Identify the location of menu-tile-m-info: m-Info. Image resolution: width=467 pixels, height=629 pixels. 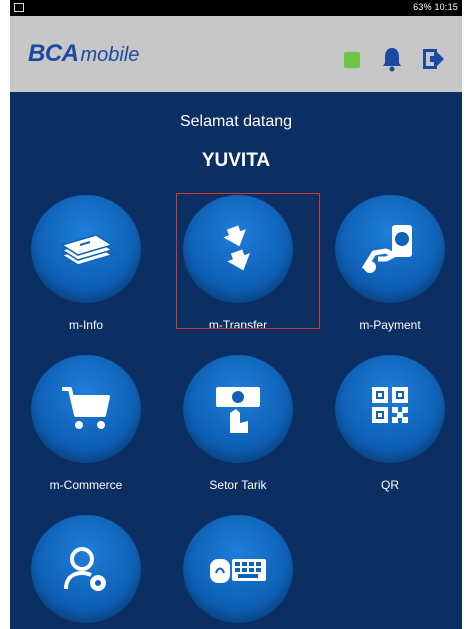
(86, 265).